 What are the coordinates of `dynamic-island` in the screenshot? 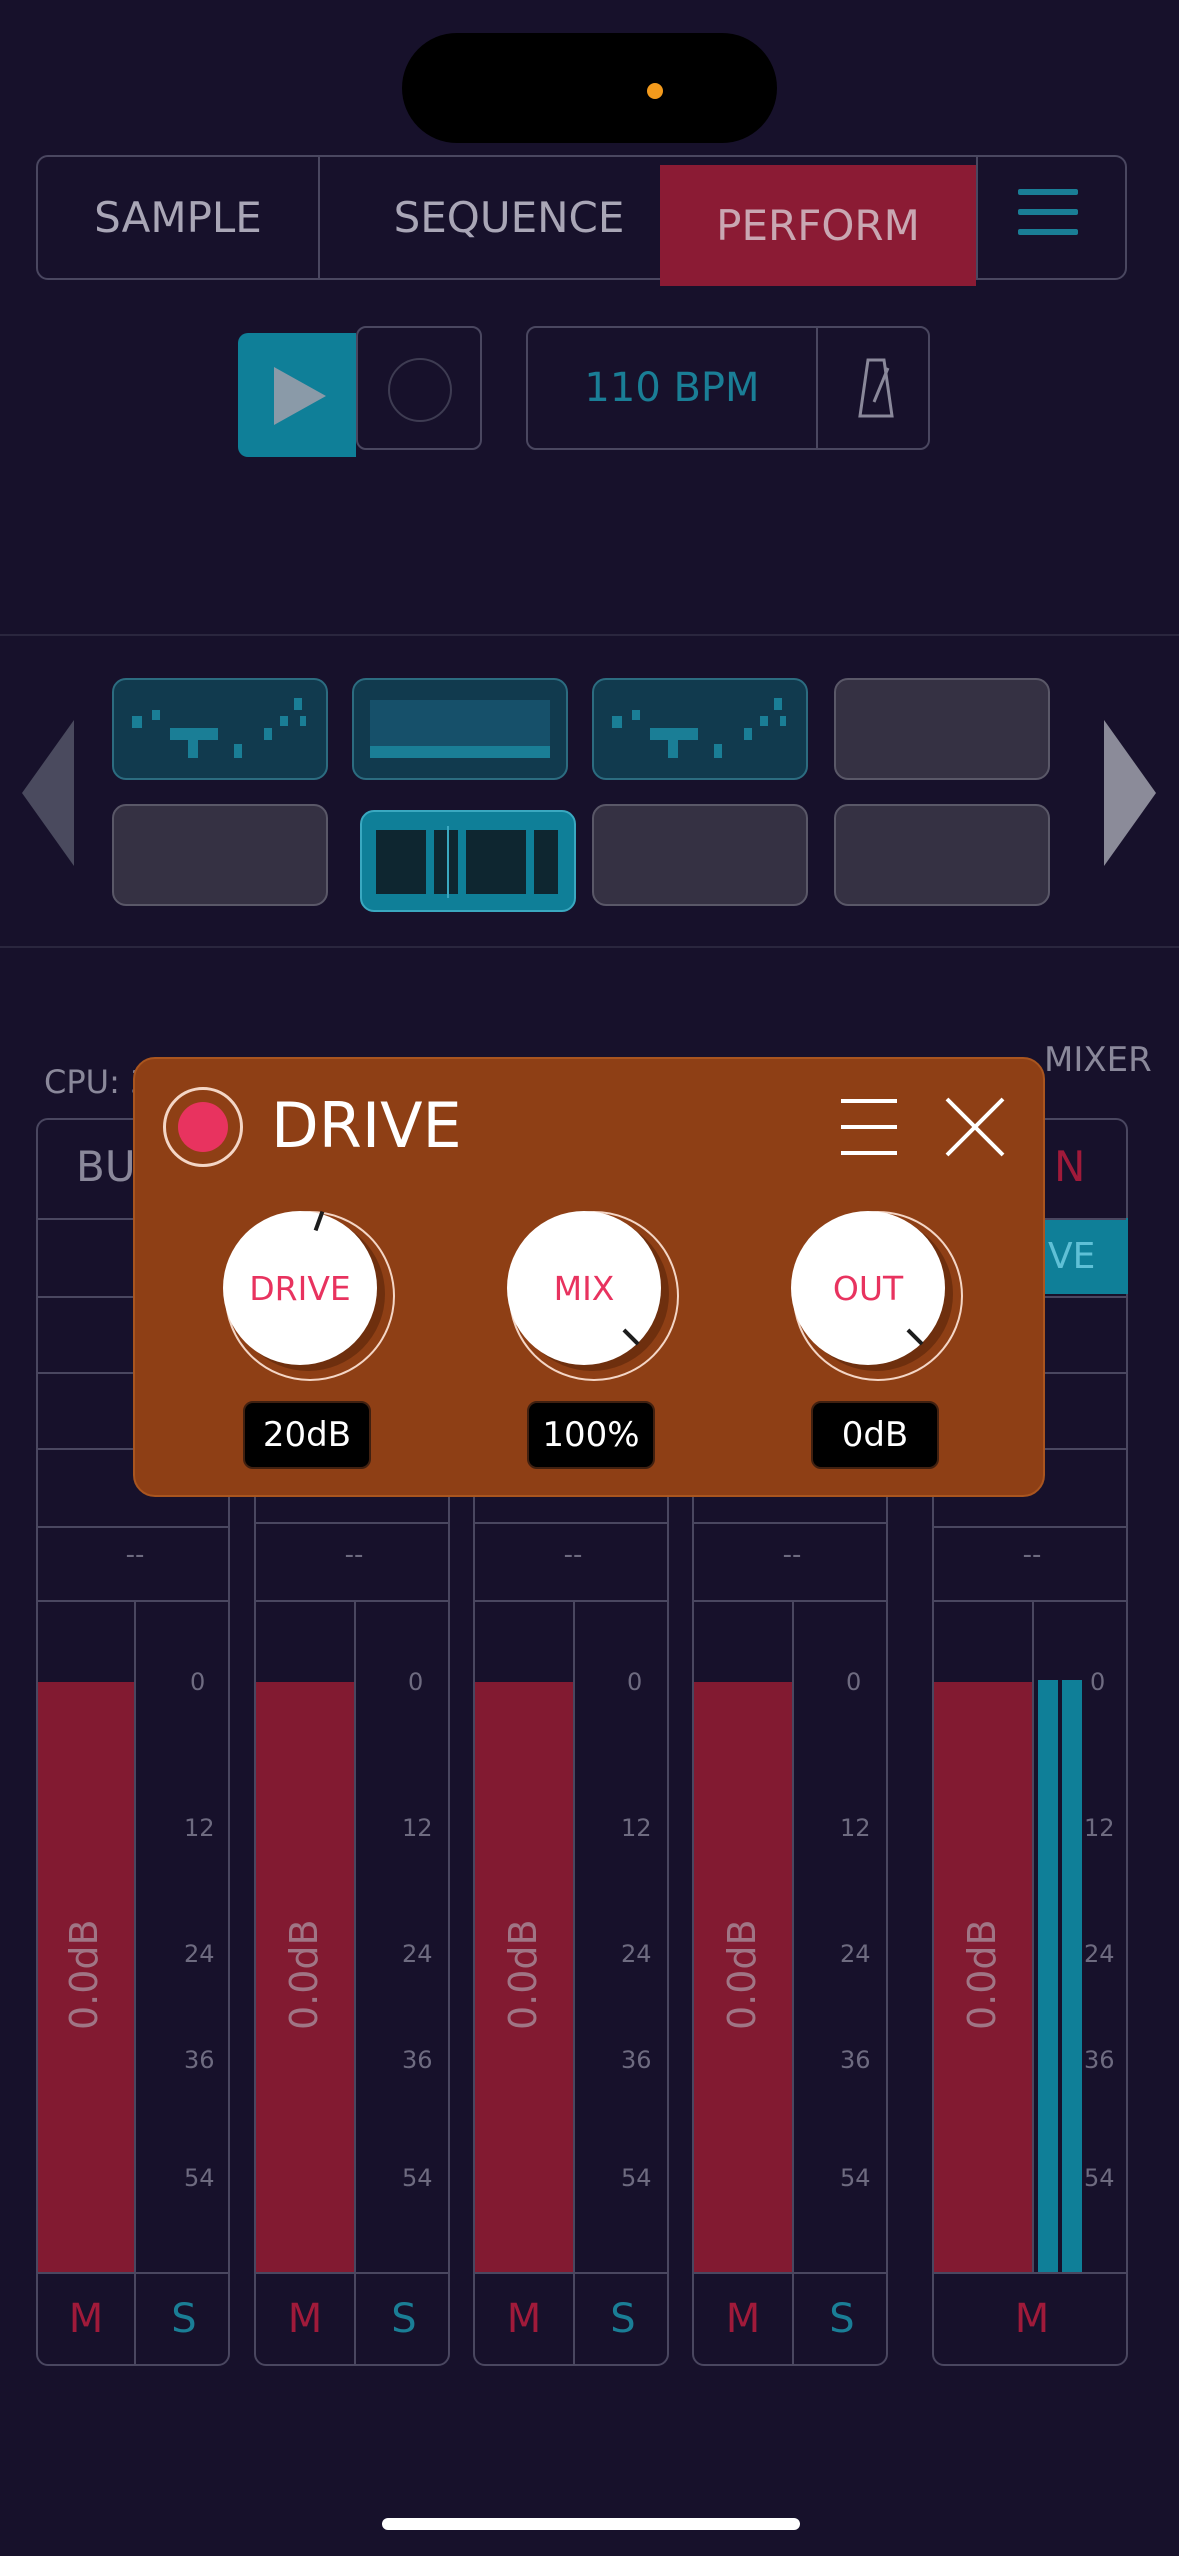 It's located at (589, 88).